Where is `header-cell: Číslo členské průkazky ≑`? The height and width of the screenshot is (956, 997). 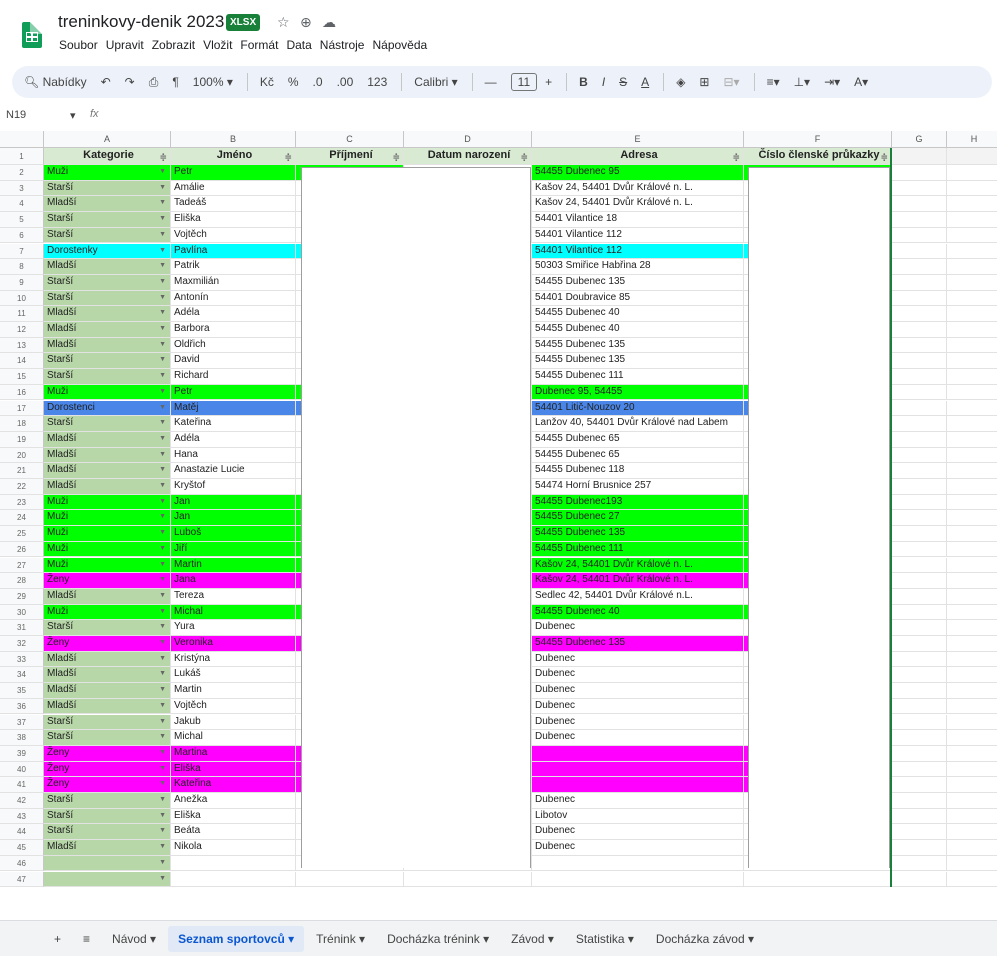 header-cell: Číslo členské průkazky ≑ is located at coordinates (818, 156).